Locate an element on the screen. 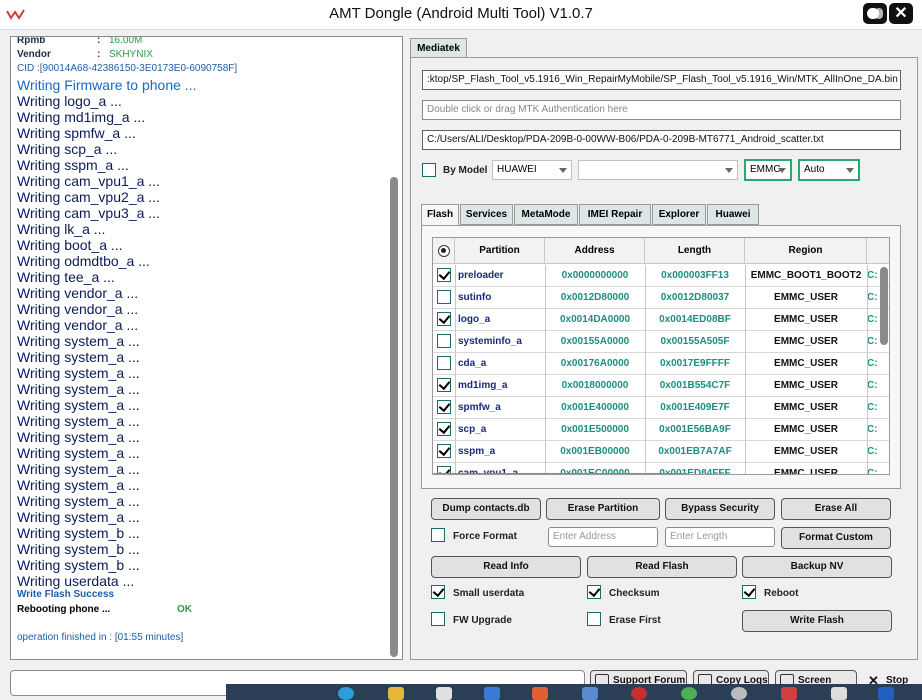  close-button: ✕ is located at coordinates (901, 13).